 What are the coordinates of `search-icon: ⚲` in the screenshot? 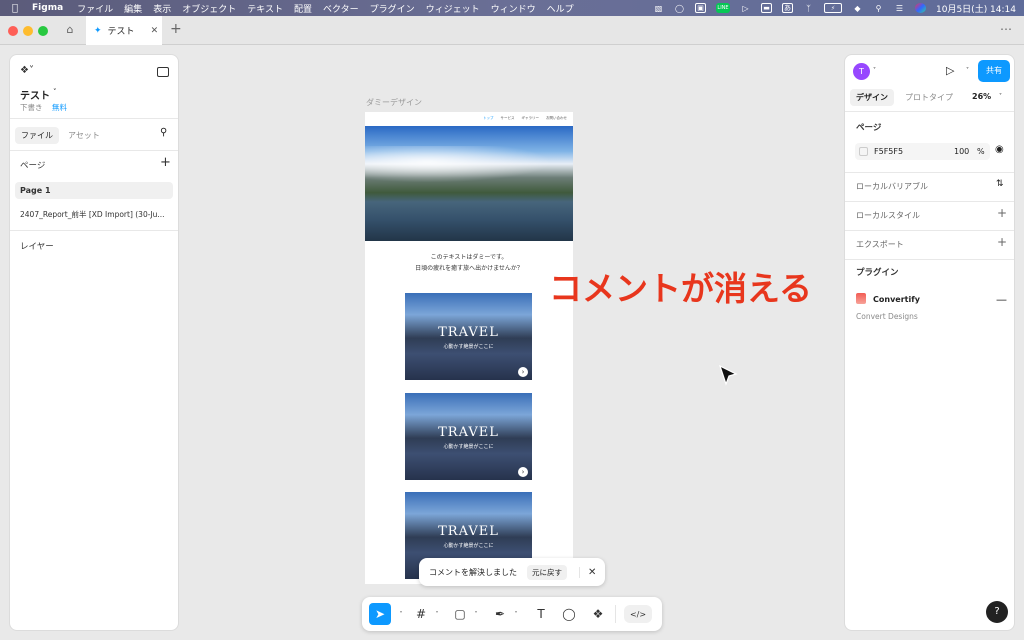 It's located at (878, 8).